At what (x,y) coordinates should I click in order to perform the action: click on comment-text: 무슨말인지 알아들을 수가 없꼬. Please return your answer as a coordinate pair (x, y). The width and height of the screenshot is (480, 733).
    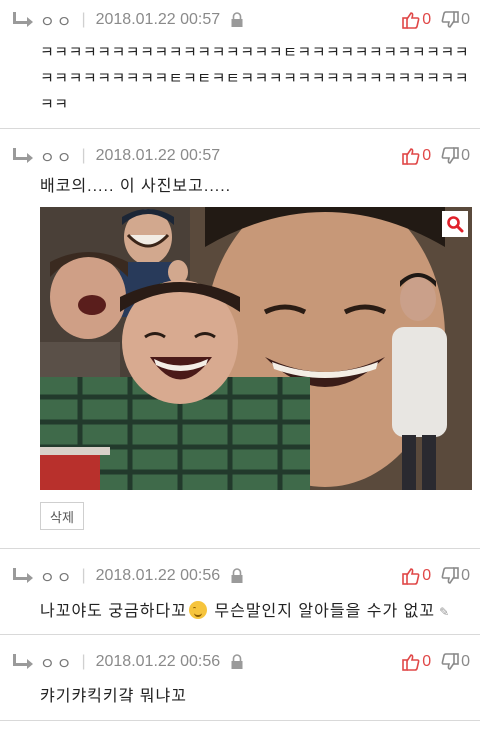
    Looking at the image, I should click on (322, 611).